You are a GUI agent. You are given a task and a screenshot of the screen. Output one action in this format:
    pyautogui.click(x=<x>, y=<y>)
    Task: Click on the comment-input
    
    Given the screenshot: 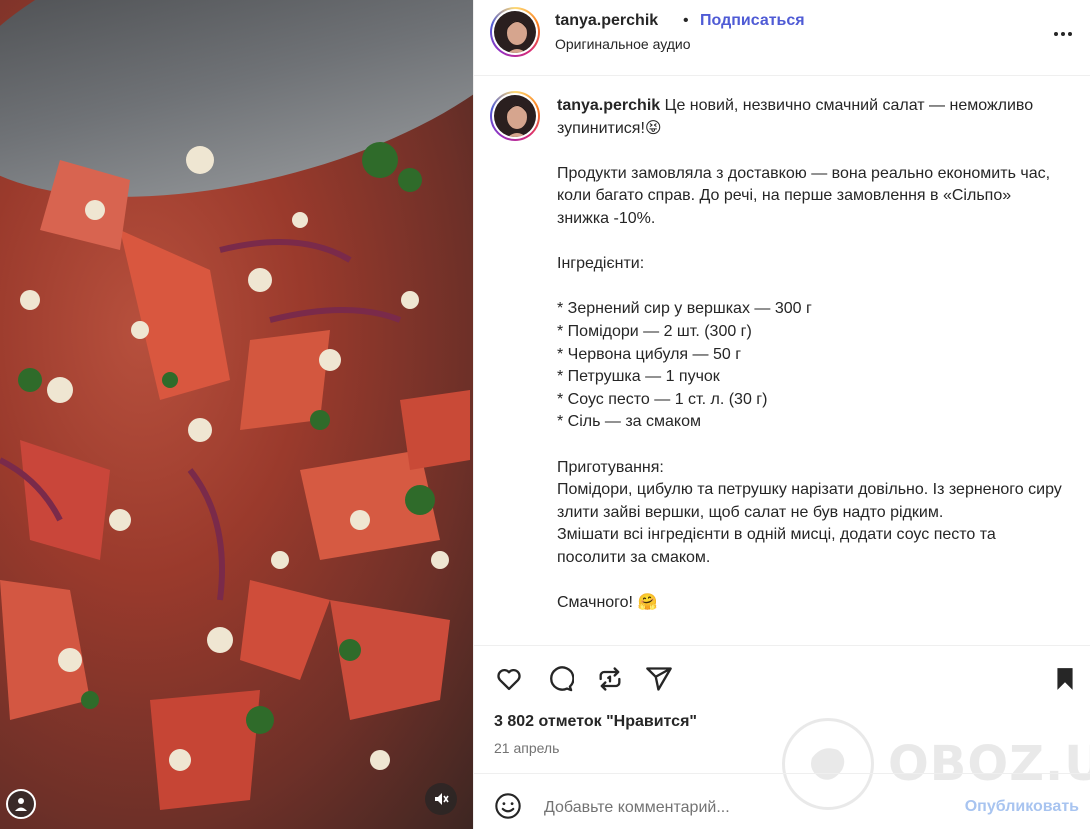 What is the action you would take?
    pyautogui.click(x=734, y=808)
    